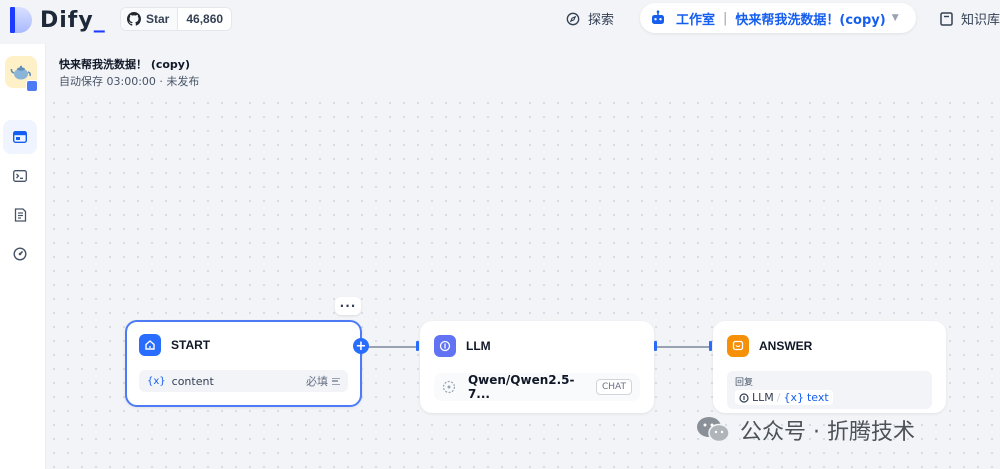  What do you see at coordinates (445, 346) in the screenshot?
I see `brain-icon` at bounding box center [445, 346].